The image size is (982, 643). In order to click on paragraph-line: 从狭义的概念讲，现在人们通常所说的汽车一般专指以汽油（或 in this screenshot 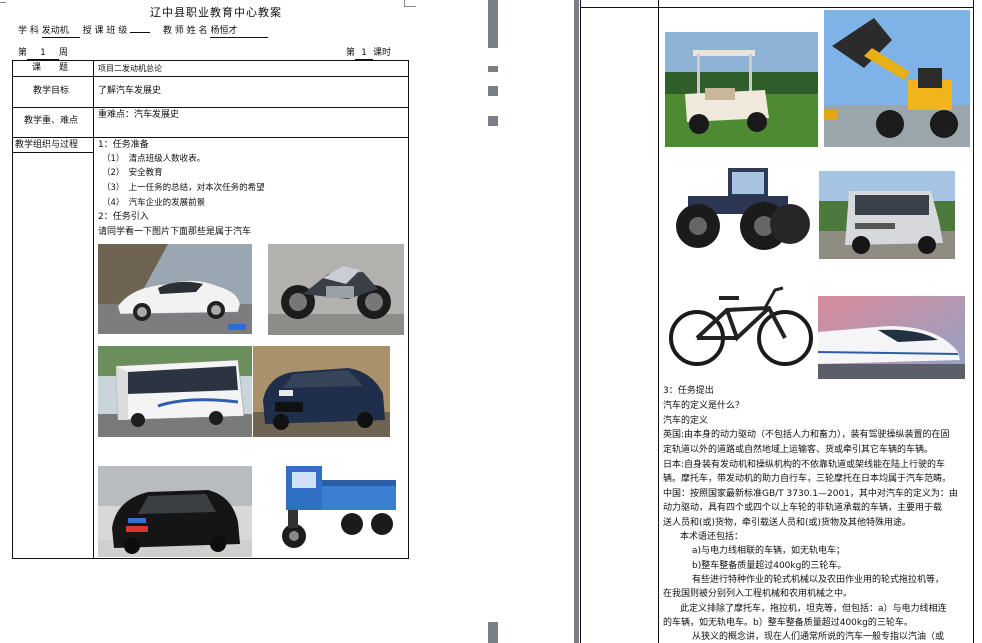, I will do `click(818, 637)`.